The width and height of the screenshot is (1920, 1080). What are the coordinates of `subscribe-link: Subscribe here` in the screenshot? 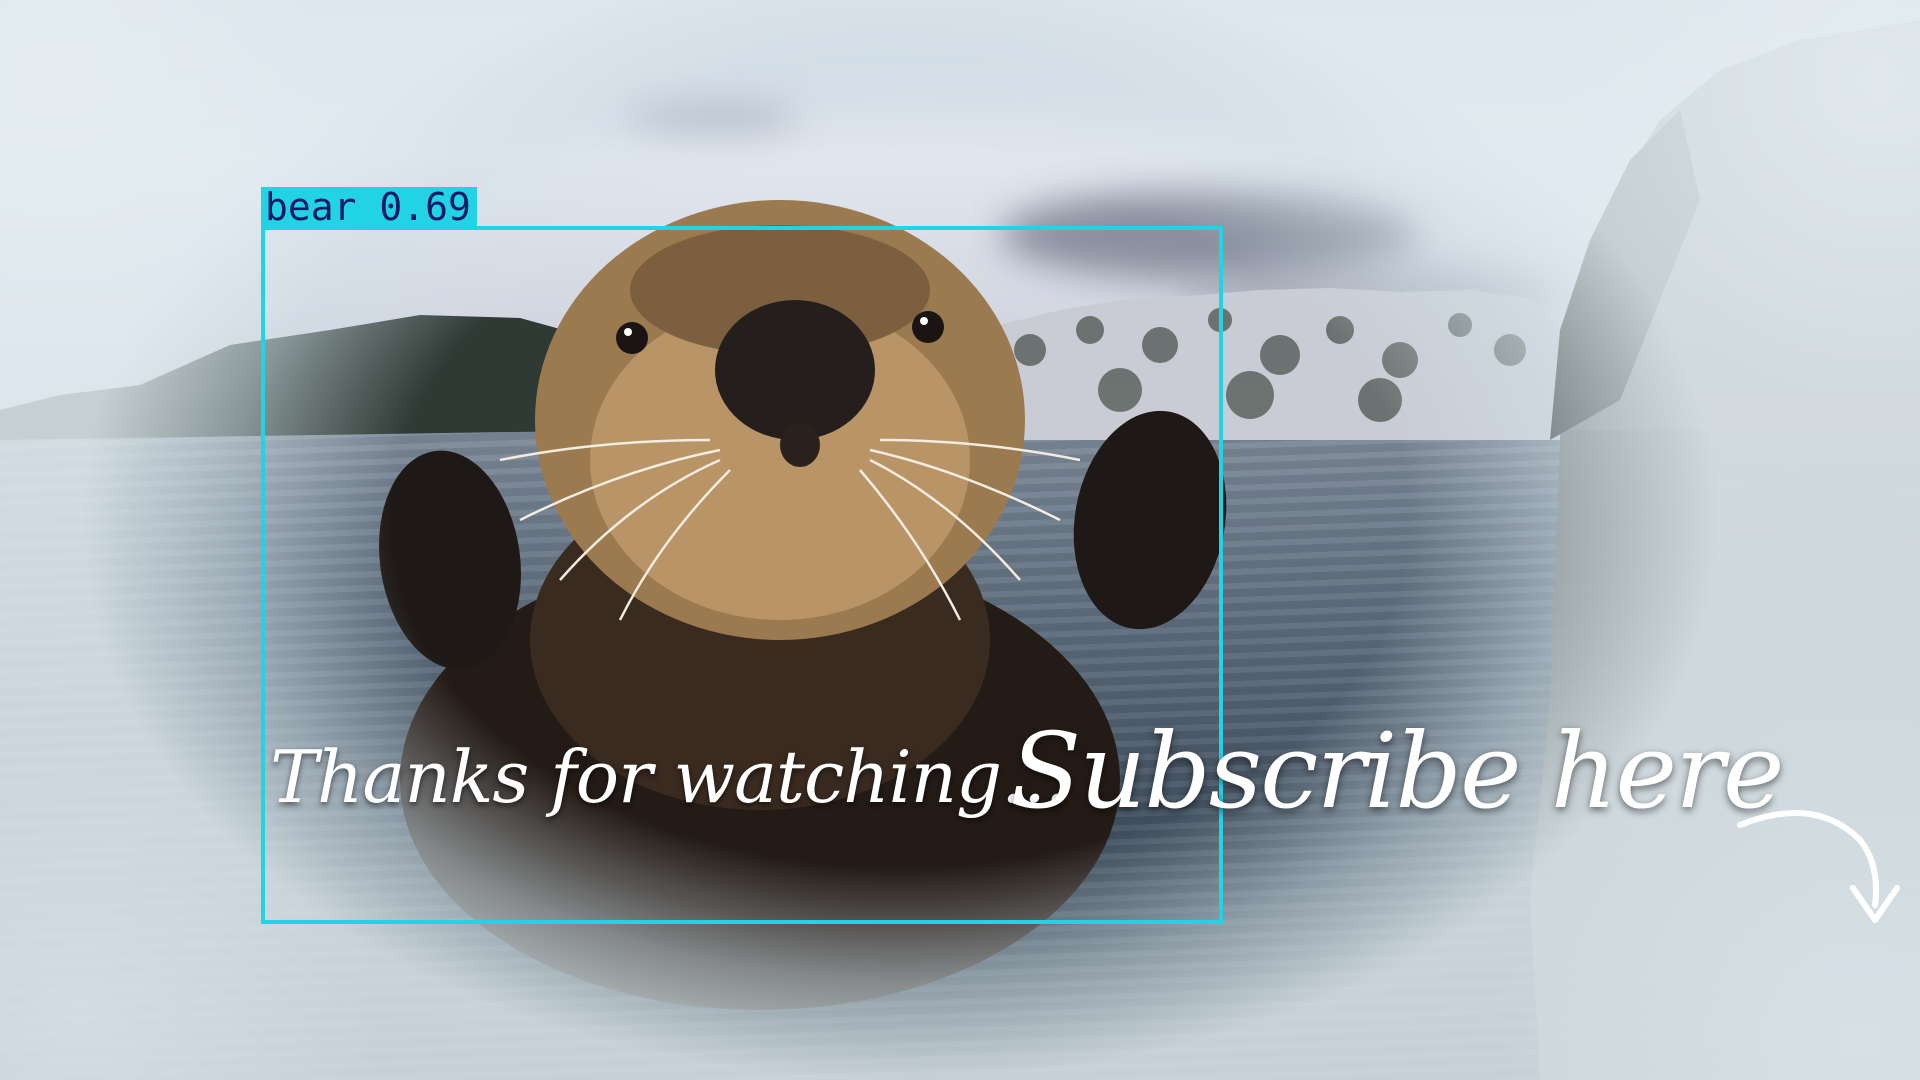 It's located at (1397, 771).